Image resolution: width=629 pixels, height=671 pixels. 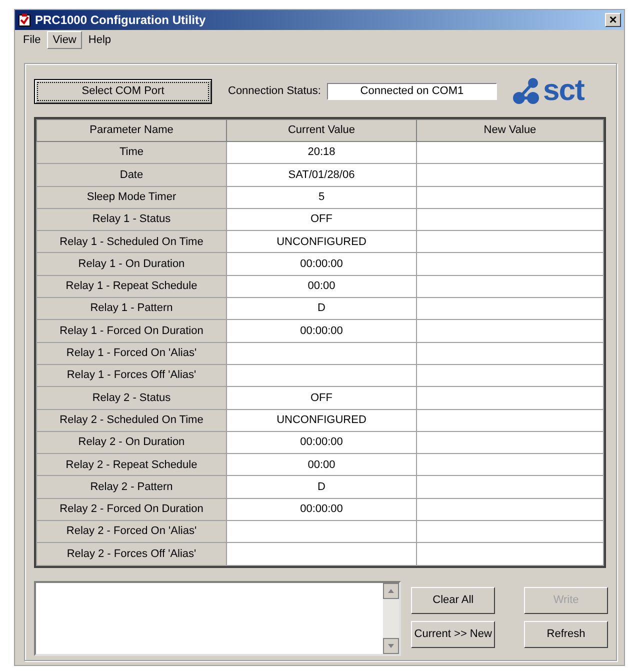 What do you see at coordinates (131, 175) in the screenshot?
I see `parameter-name-cell: Date` at bounding box center [131, 175].